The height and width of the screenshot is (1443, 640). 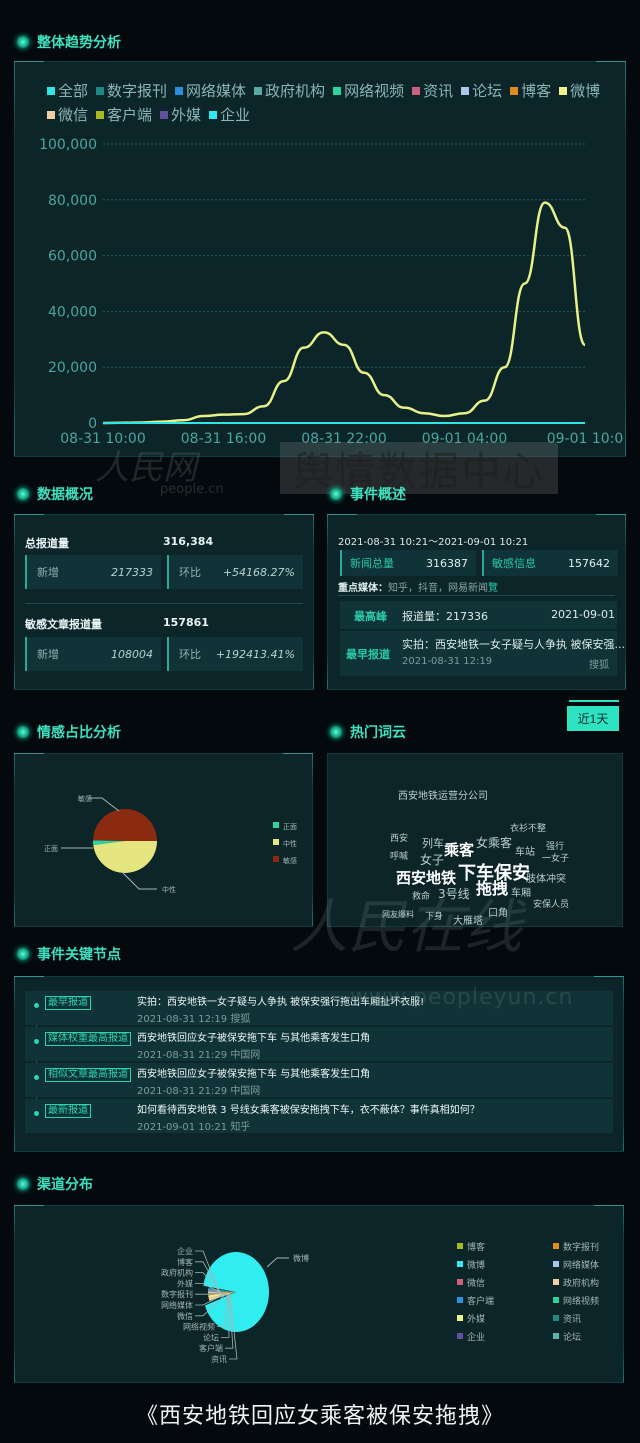 What do you see at coordinates (55, 1184) in the screenshot?
I see `section-title-channels: 渠道分布` at bounding box center [55, 1184].